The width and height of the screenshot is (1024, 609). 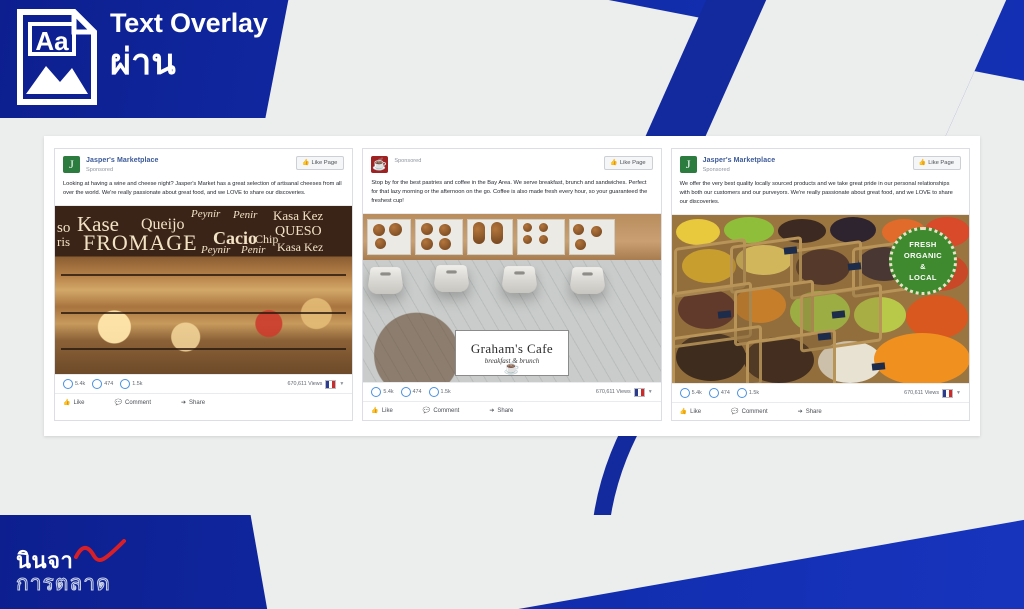 What do you see at coordinates (923, 277) in the screenshot?
I see `badge-line-4: LOCAL` at bounding box center [923, 277].